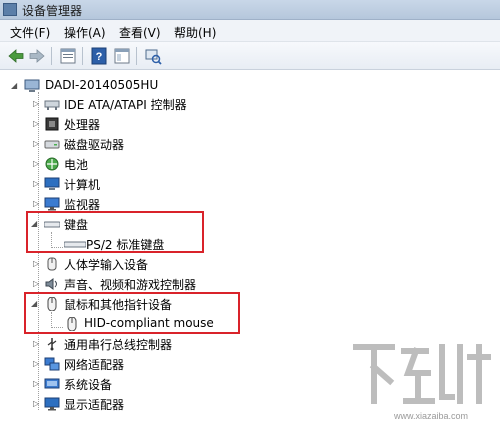  I want to click on tree-item-label: 电池, so click(76, 165).